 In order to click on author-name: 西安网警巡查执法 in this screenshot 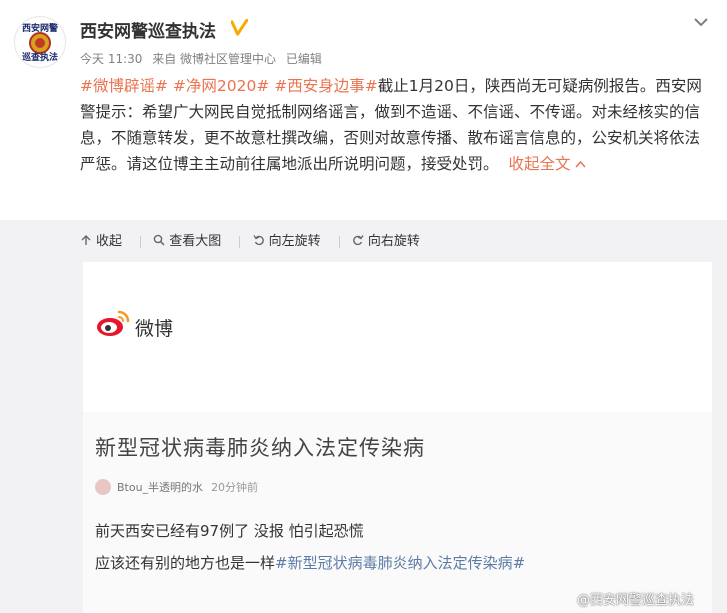, I will do `click(148, 29)`.